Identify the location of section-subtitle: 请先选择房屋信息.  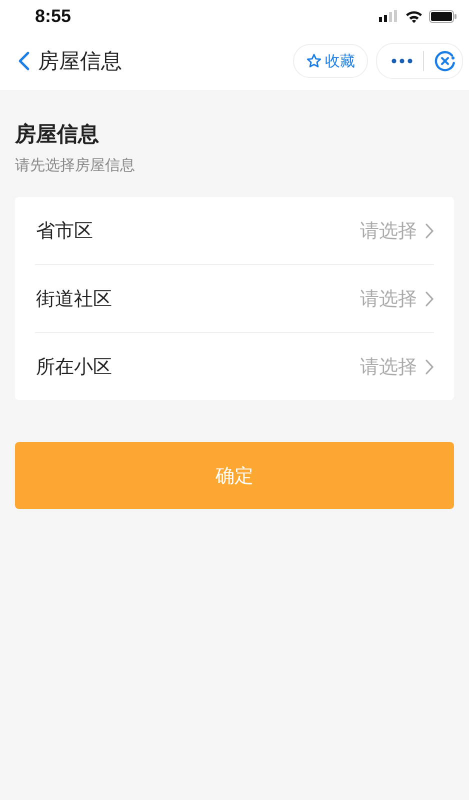
(75, 165).